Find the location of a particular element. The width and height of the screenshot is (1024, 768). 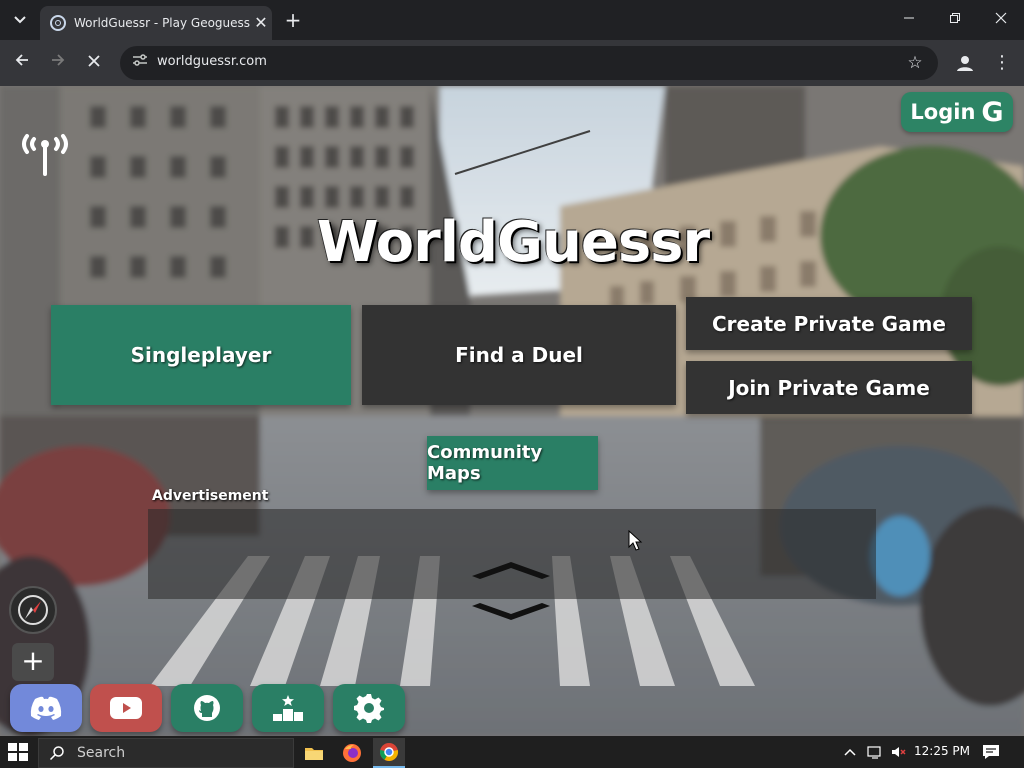

site-info-tune-icon is located at coordinates (140, 63).